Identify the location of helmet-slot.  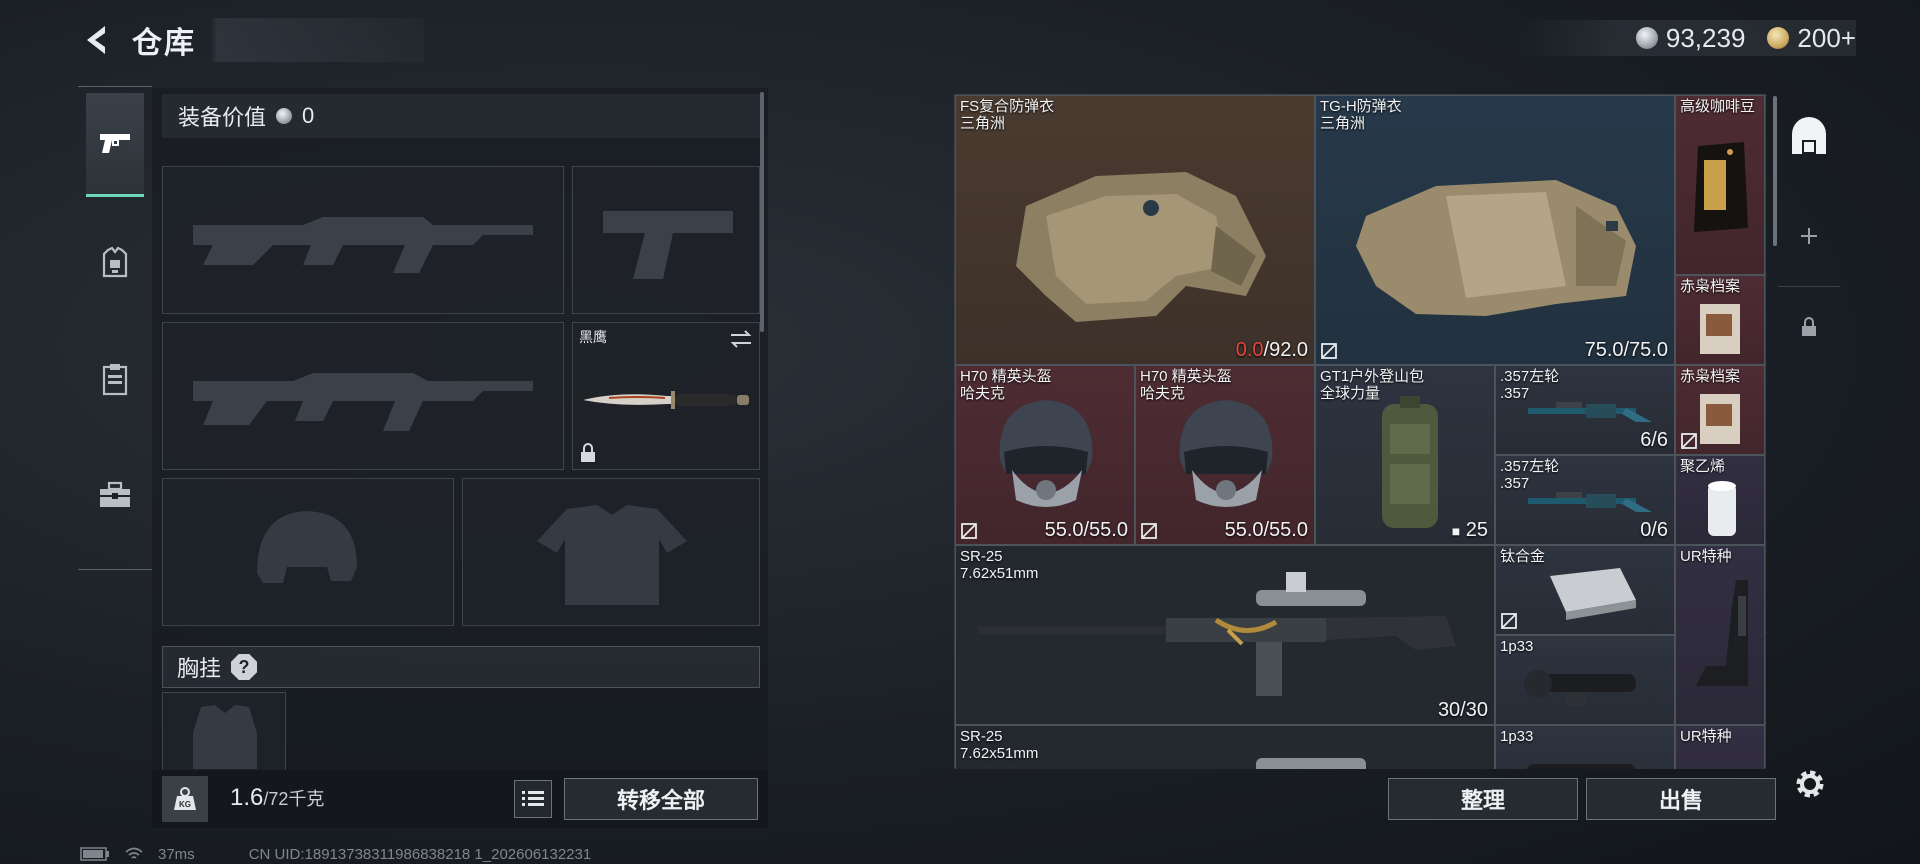
(308, 552).